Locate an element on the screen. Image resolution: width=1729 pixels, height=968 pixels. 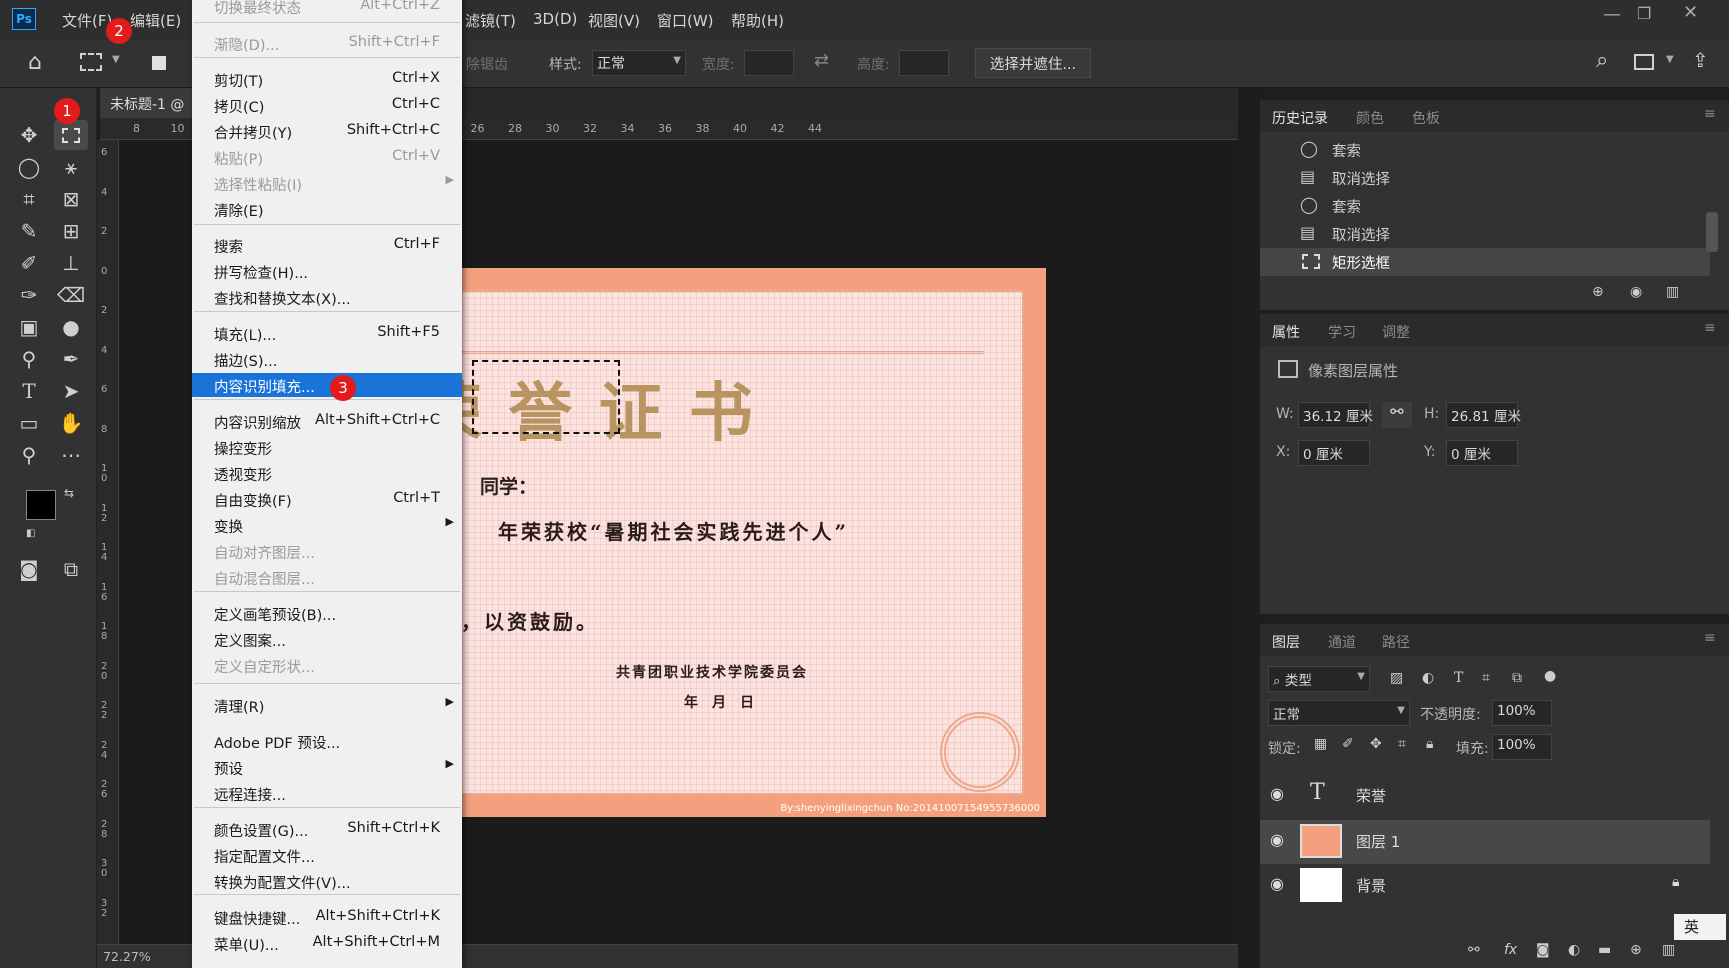
history-brush-tool-icon: ✑ is located at coordinates (29, 295).